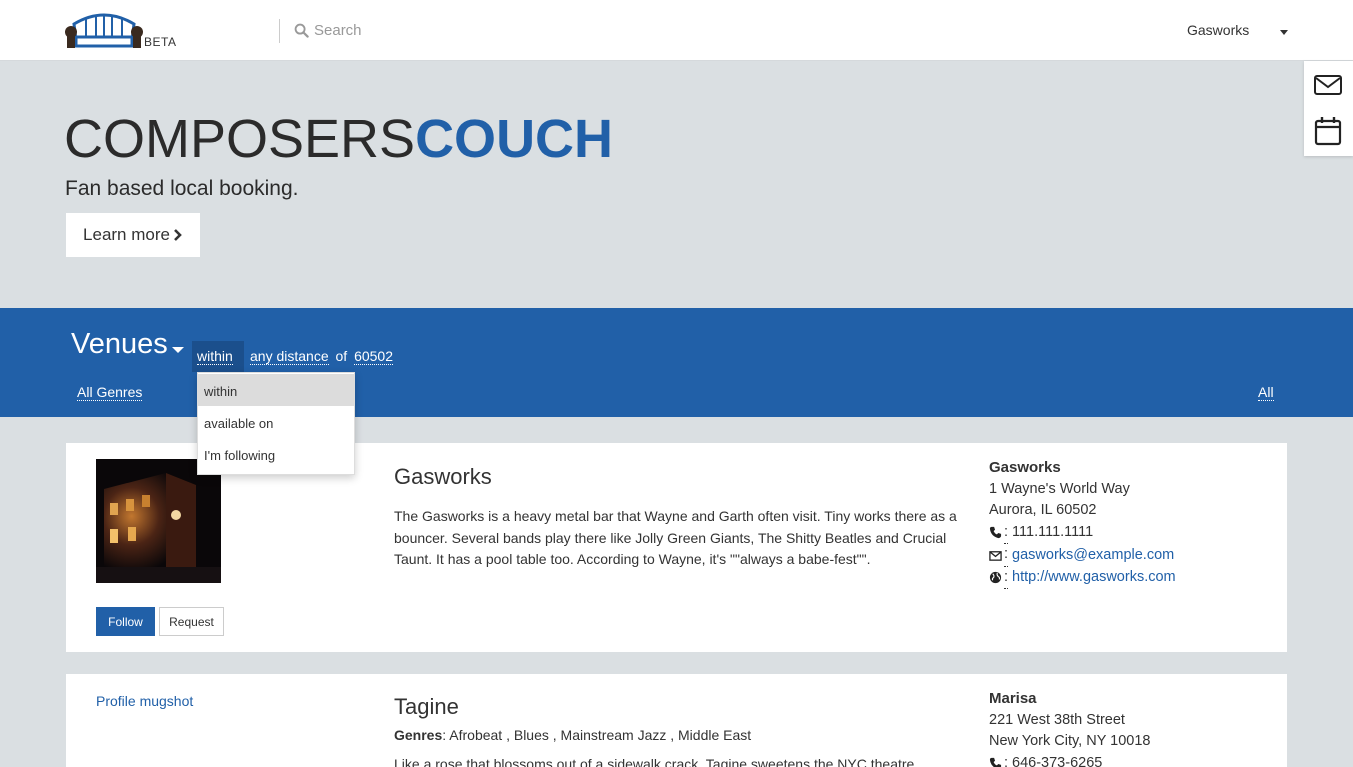  I want to click on dropdown-item-within: within, so click(276, 390).